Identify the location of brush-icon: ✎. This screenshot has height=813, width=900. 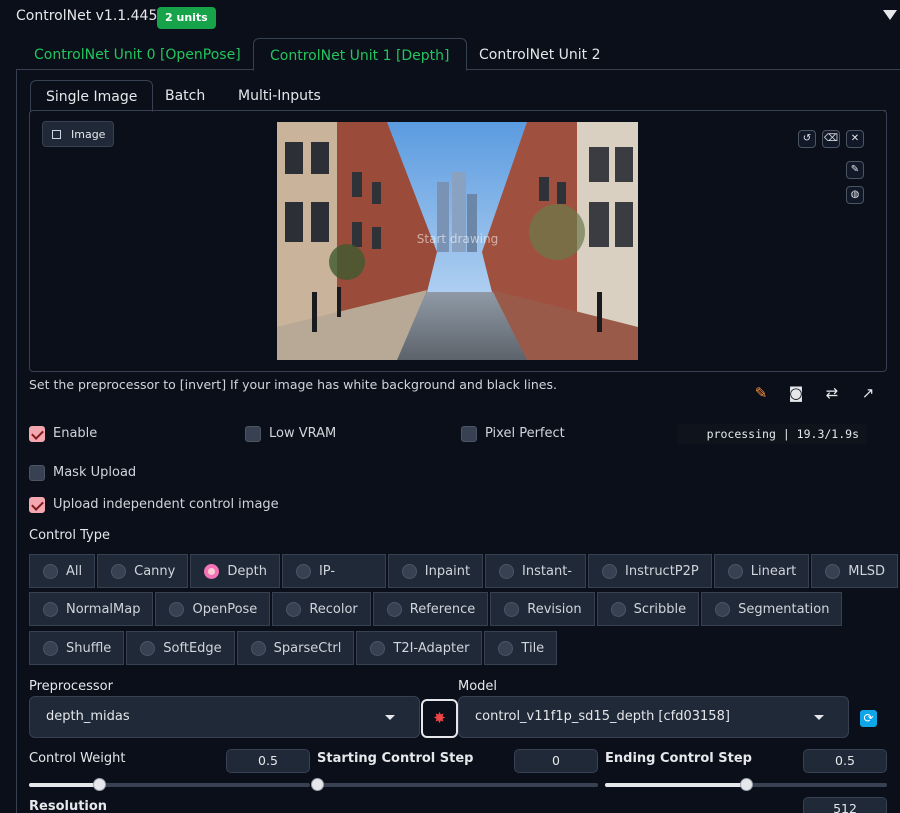
(855, 170).